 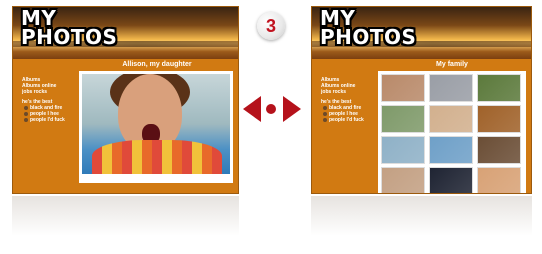 I want to click on main-content: My family, so click(x=452, y=126).